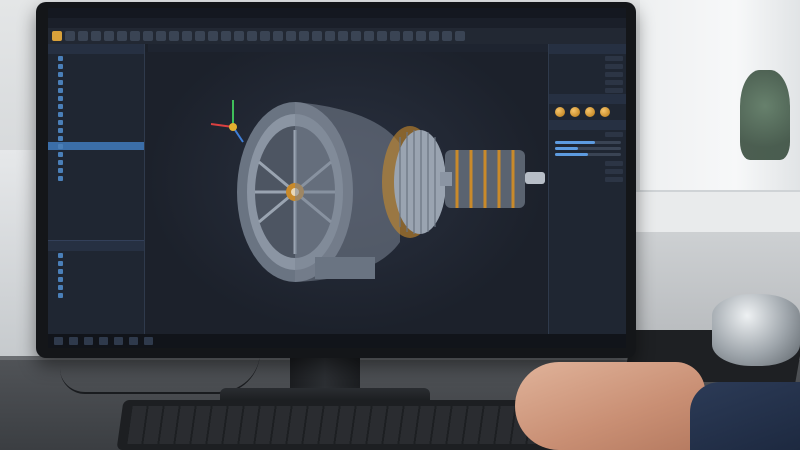 The width and height of the screenshot is (800, 450). I want to click on motor-housing, so click(318, 192).